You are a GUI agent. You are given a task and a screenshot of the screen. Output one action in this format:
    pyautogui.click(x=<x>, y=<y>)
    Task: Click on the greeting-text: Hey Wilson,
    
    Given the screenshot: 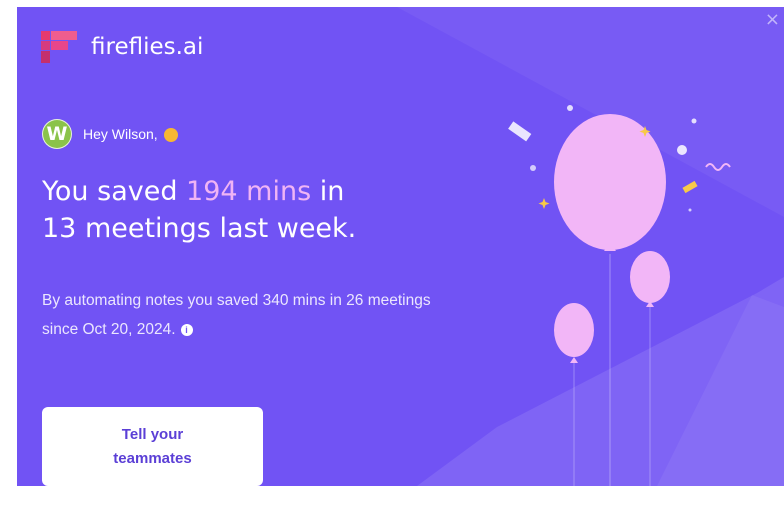 What is the action you would take?
    pyautogui.click(x=120, y=134)
    